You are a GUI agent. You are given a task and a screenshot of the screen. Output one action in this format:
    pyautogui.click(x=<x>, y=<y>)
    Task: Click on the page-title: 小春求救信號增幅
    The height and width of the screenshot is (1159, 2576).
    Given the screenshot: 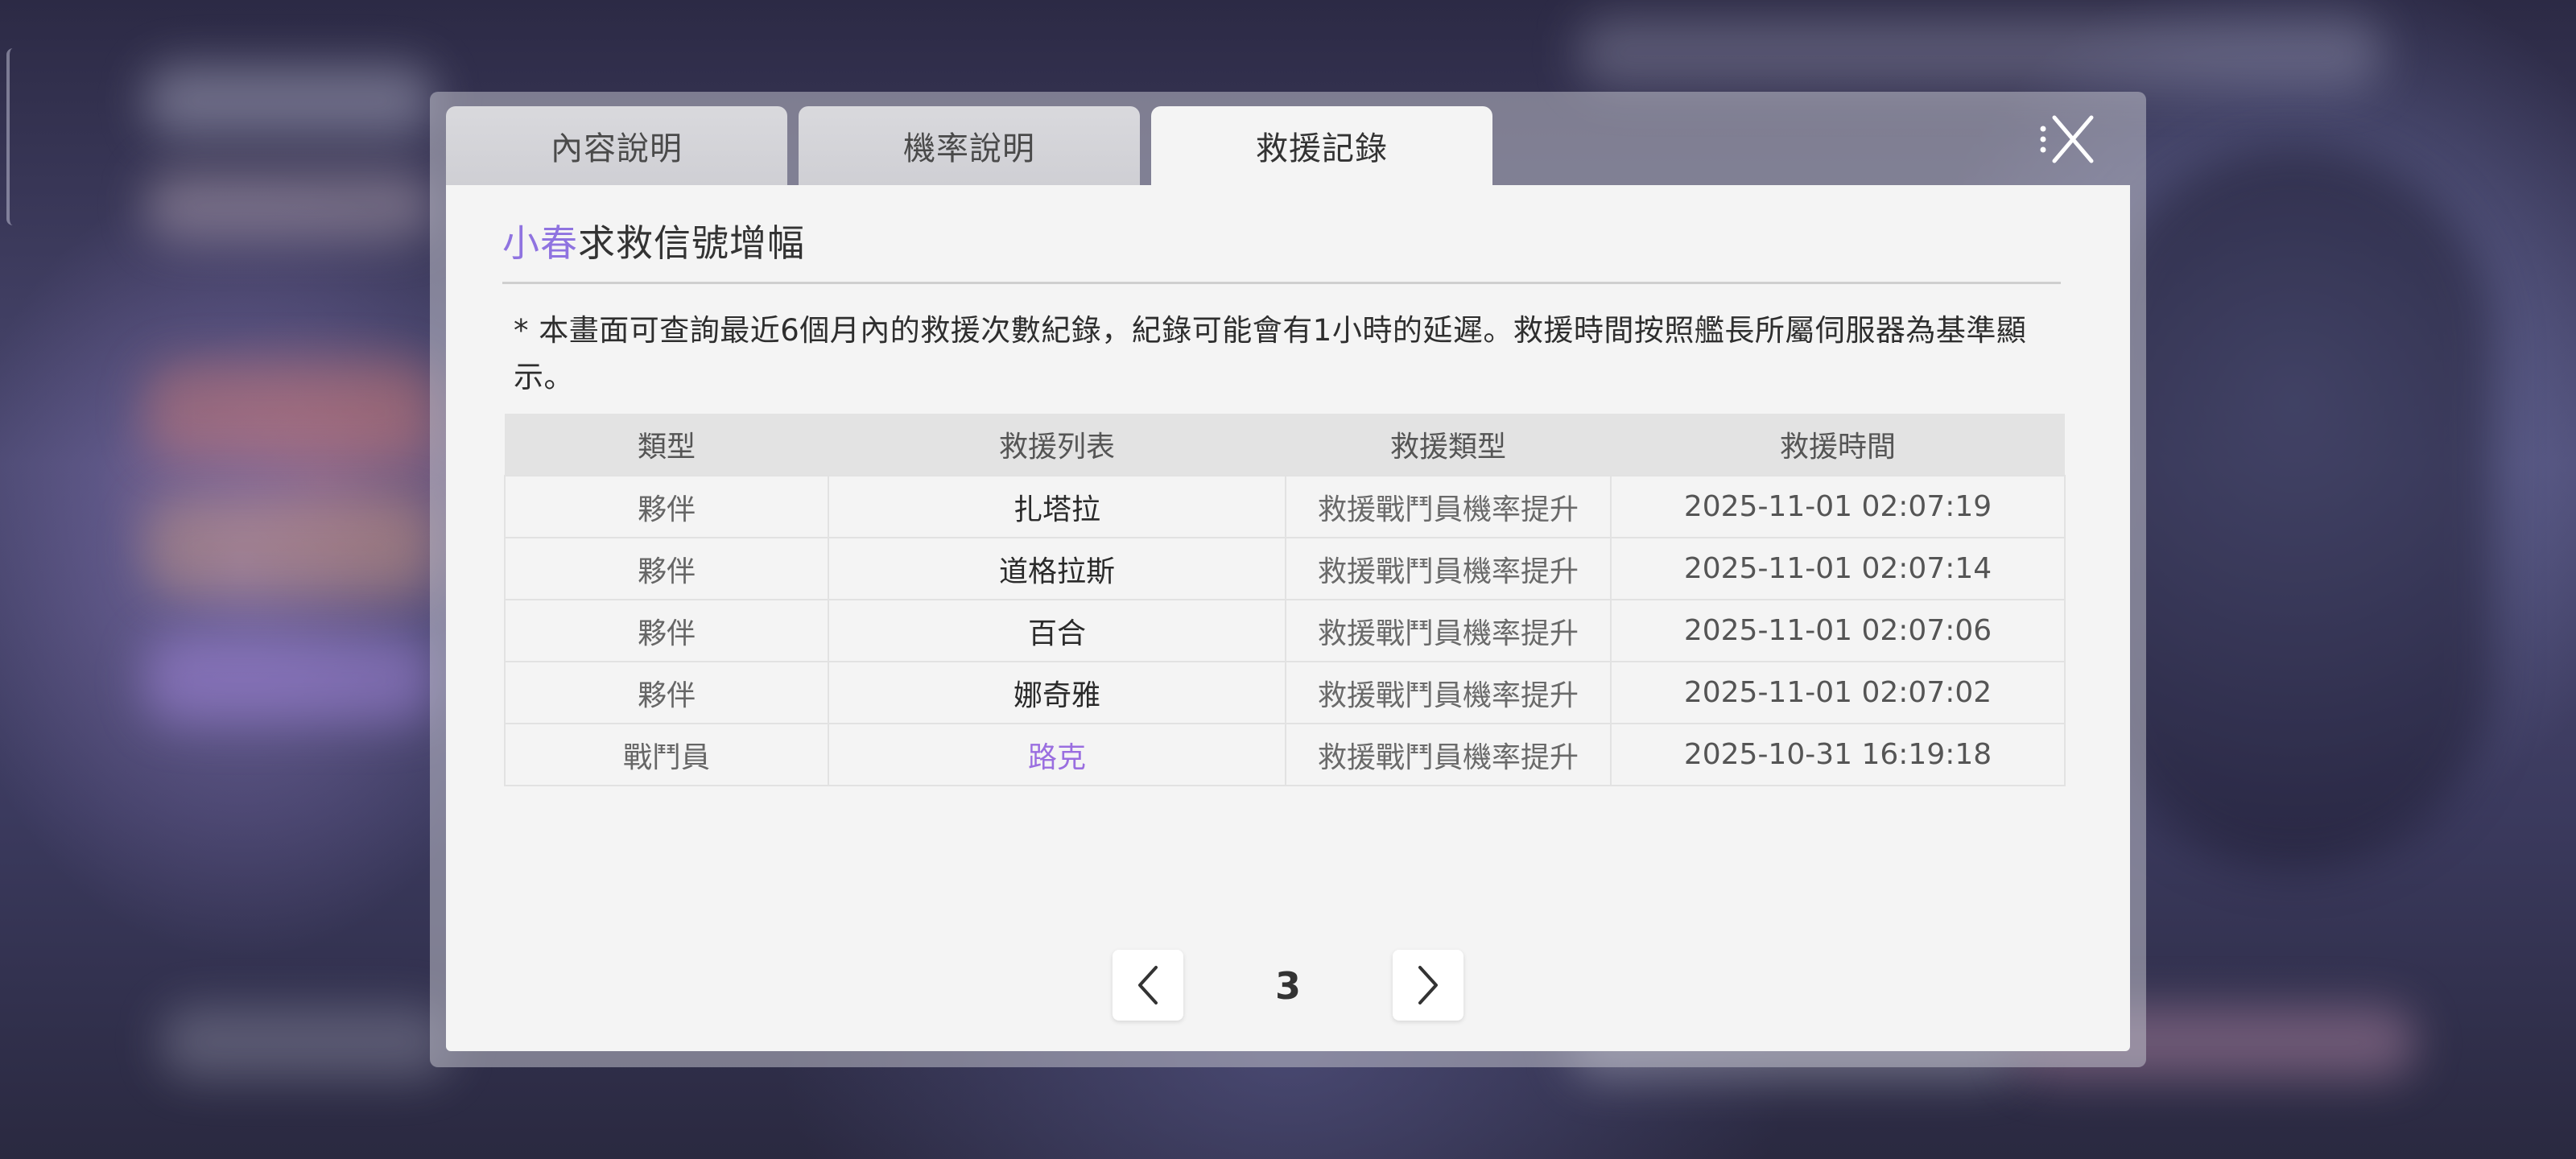 What is the action you would take?
    pyautogui.click(x=653, y=241)
    